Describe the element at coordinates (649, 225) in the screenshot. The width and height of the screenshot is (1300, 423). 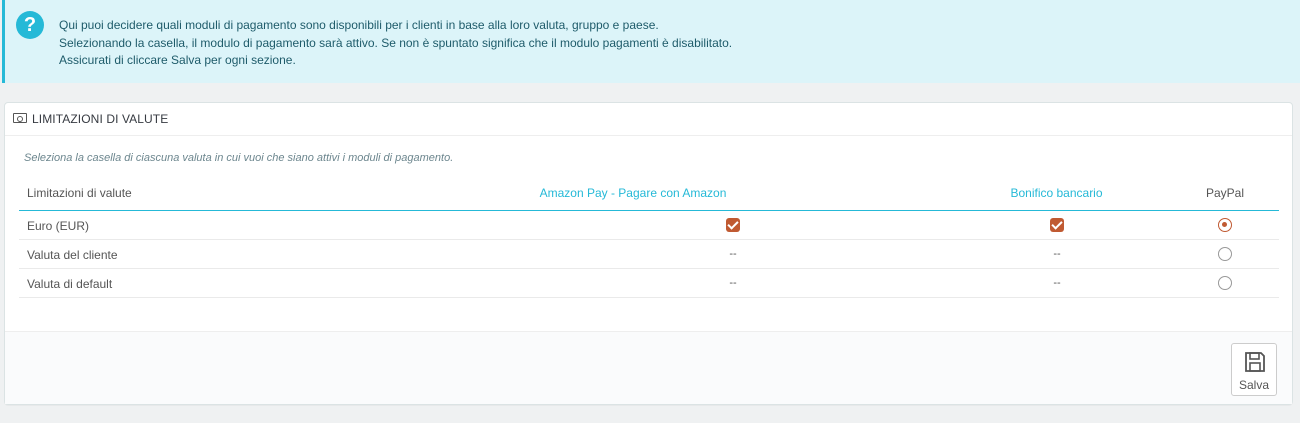
I see `table-row: Euro (EUR)` at that location.